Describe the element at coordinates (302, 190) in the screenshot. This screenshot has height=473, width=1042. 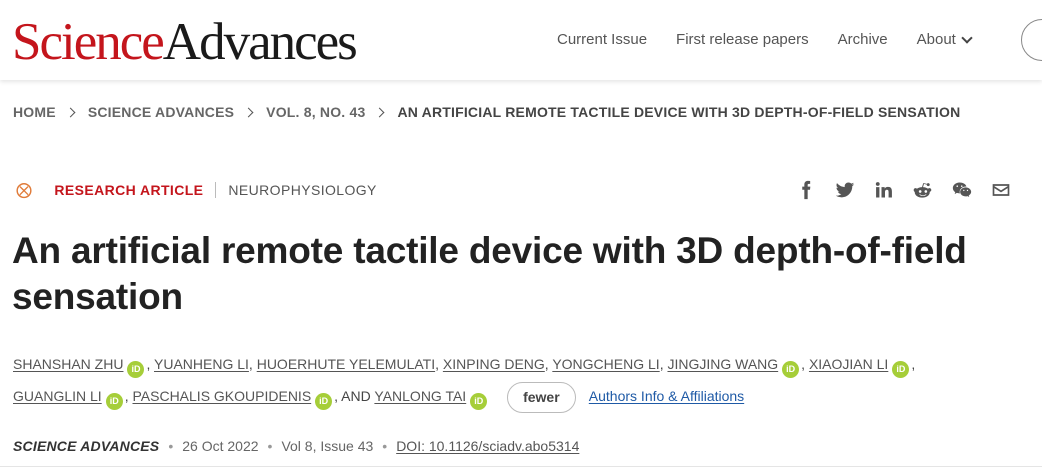
I see `article-subject: NEUROPHYSIOLOGY` at that location.